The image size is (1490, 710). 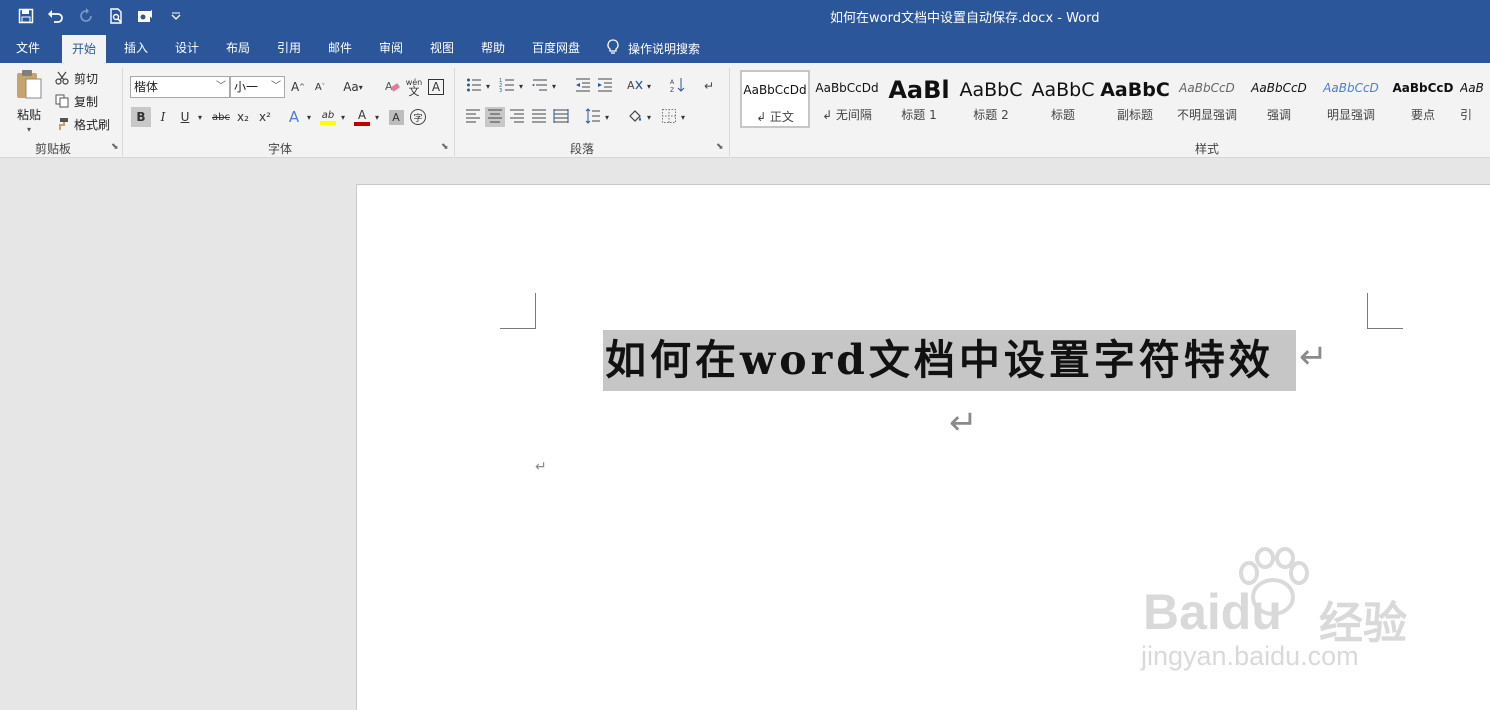 I want to click on style-title: AaBbC 标题, so click(x=1063, y=99).